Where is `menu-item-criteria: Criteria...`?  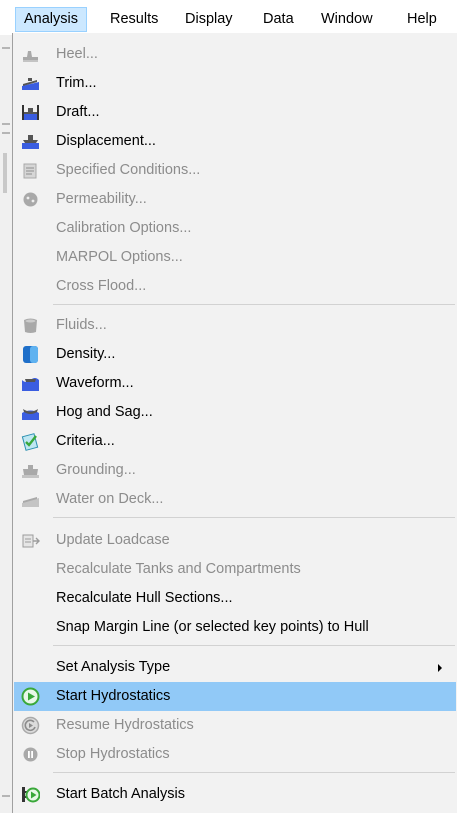
menu-item-criteria: Criteria... is located at coordinates (235, 441).